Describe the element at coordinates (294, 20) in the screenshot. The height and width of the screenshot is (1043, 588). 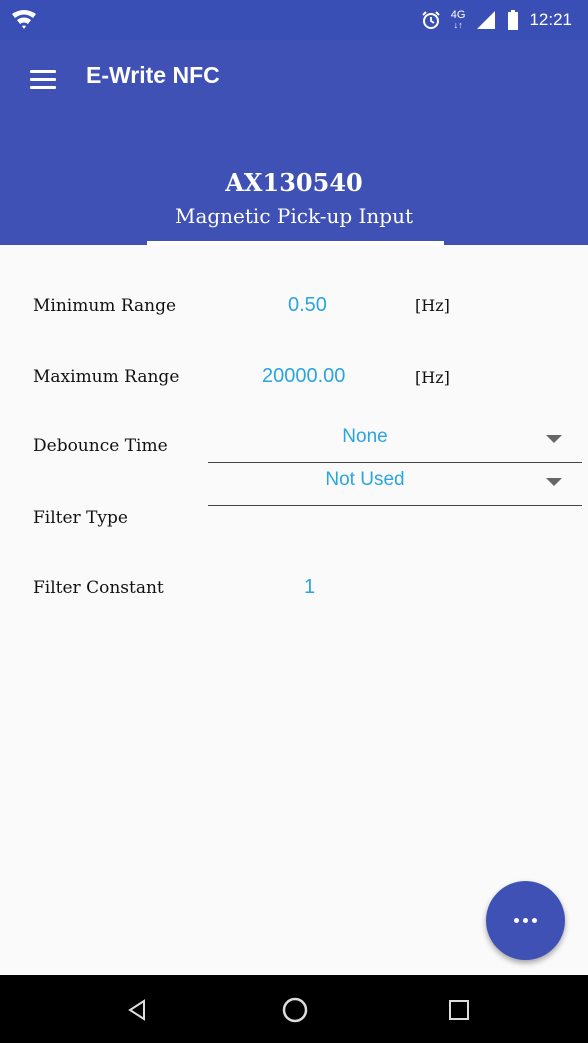
I see `status-bar: 4G ↓↑ 12:21` at that location.